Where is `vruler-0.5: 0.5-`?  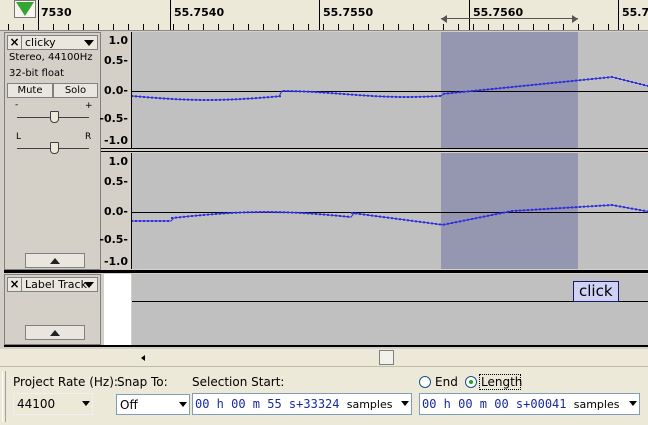 vruler-0.5: 0.5- is located at coordinates (115, 181).